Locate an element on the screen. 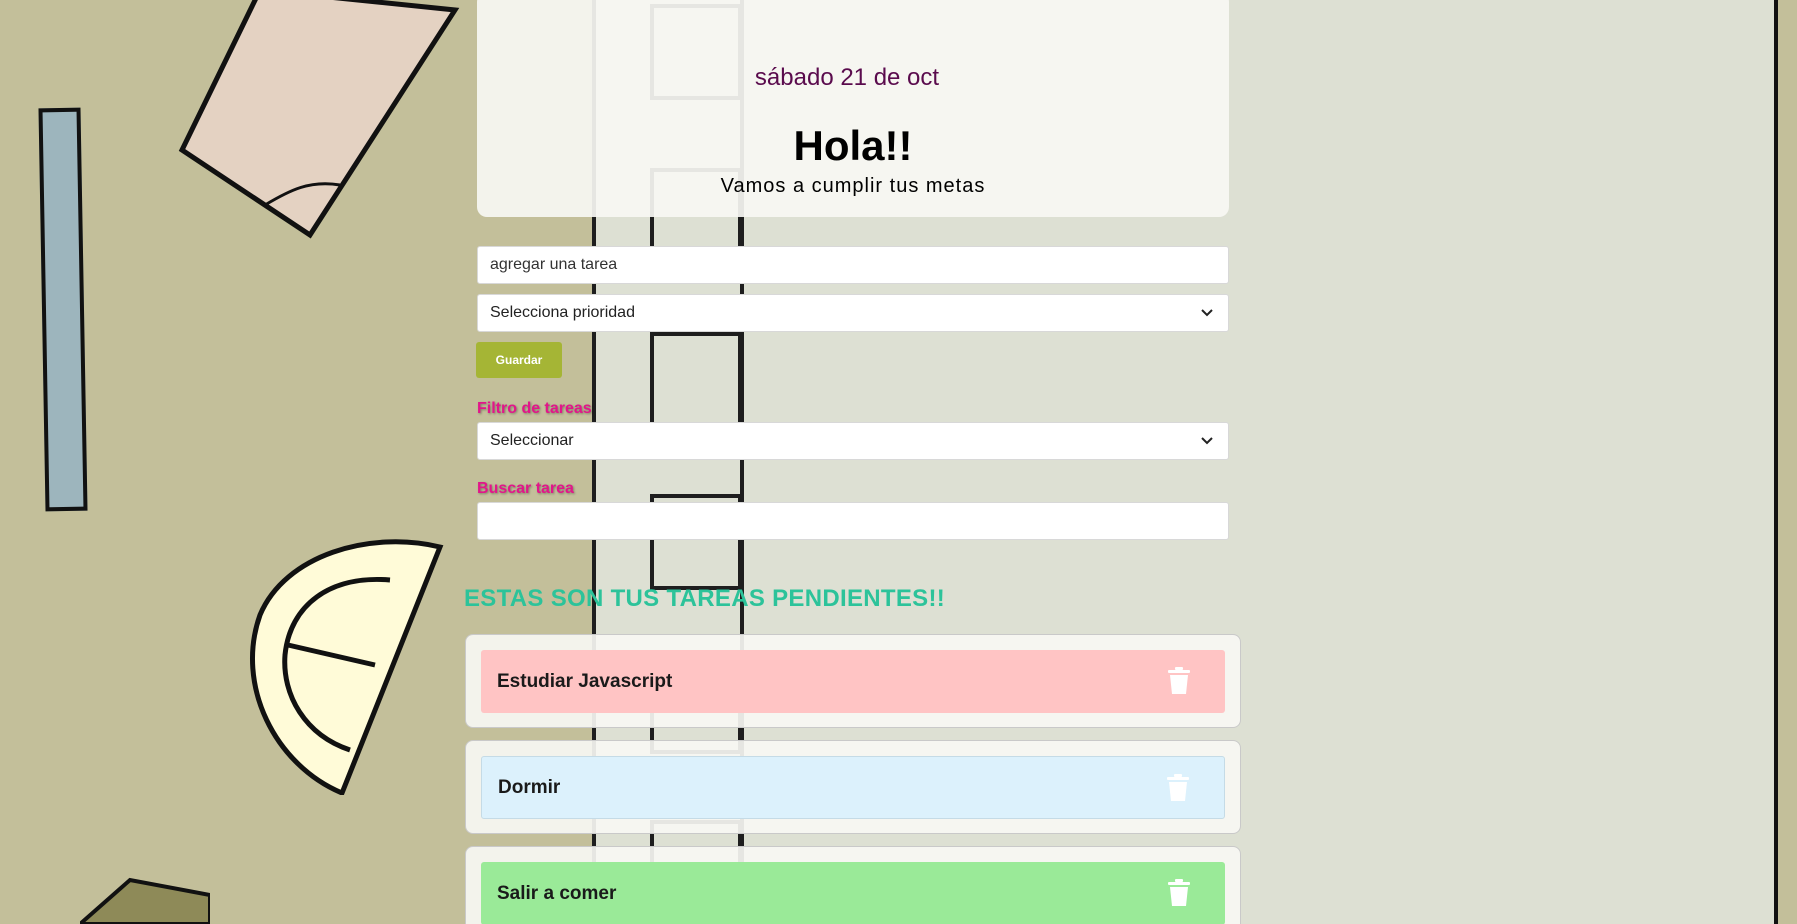 This screenshot has width=1797, height=924. task-input: agregar una tarea is located at coordinates (853, 265).